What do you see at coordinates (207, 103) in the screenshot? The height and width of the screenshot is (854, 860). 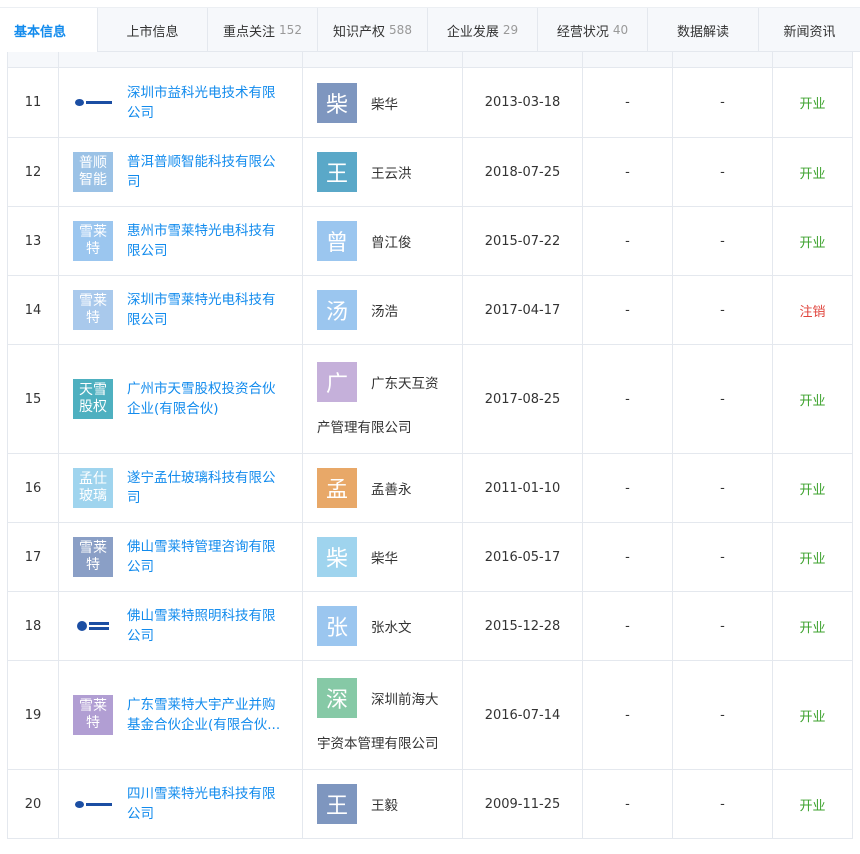 I see `company-name-link: 深圳市益科光电技术有限公司` at bounding box center [207, 103].